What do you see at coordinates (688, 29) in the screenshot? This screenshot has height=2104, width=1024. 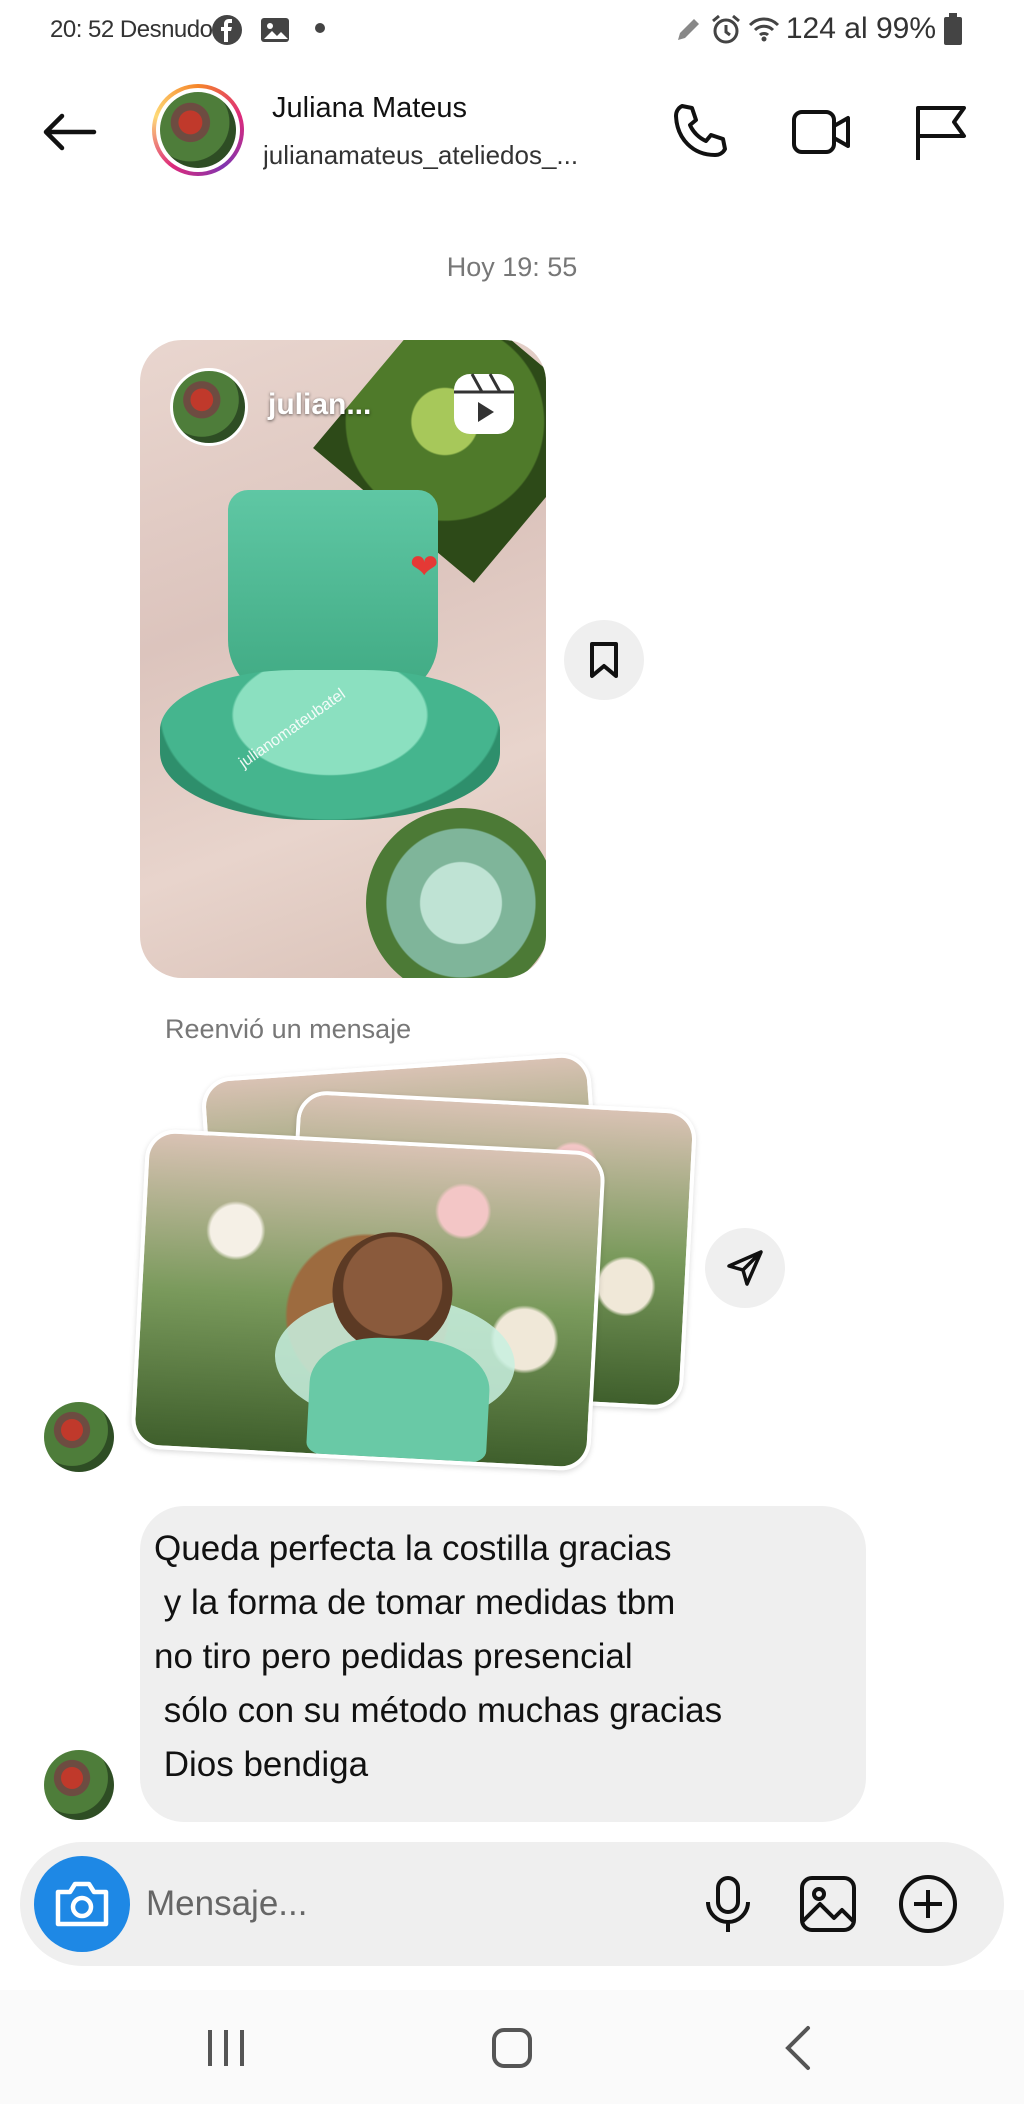 I see `edit-icon` at bounding box center [688, 29].